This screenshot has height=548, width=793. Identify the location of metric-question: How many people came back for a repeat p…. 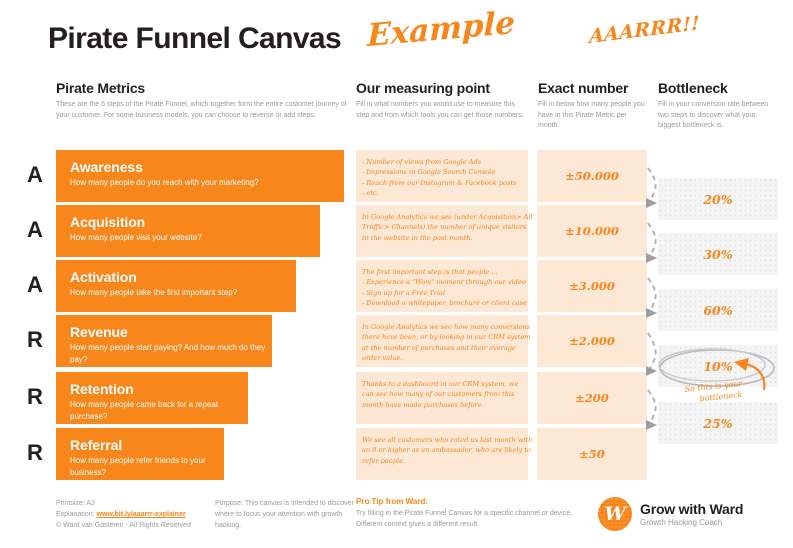
(144, 410).